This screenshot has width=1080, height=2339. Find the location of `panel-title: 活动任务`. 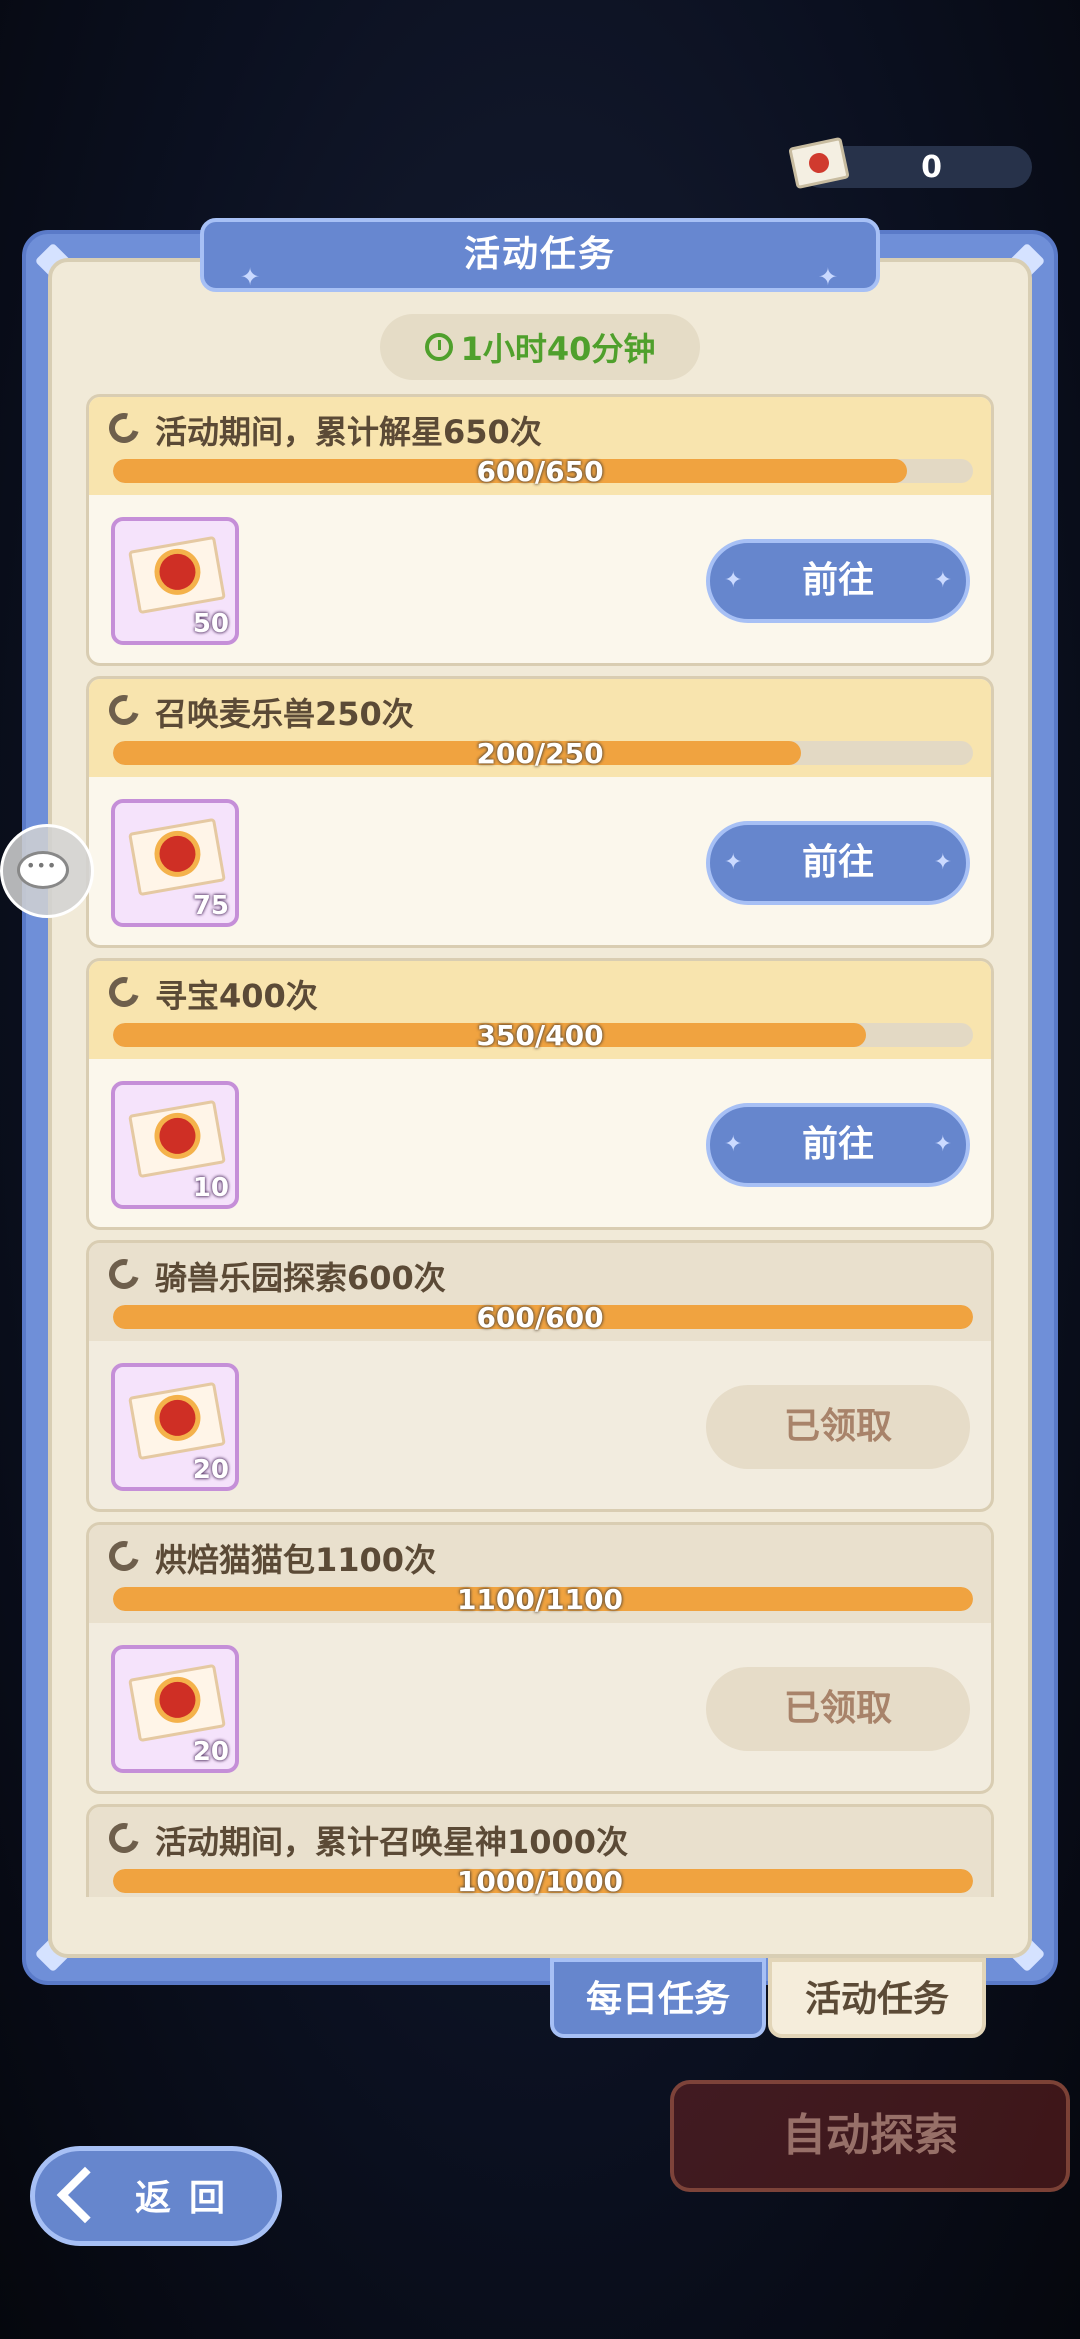

panel-title: 活动任务 is located at coordinates (539, 254).